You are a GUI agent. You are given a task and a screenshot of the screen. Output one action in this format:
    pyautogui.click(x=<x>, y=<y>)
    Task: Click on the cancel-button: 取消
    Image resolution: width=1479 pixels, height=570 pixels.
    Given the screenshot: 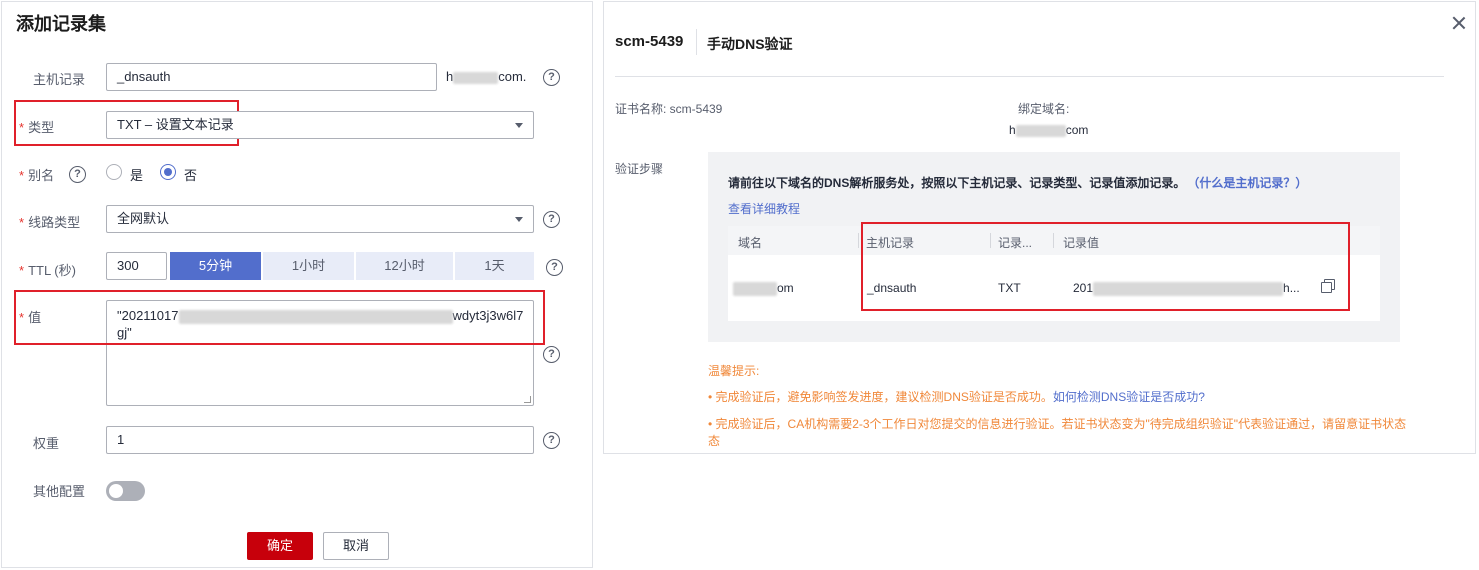 What is the action you would take?
    pyautogui.click(x=356, y=546)
    